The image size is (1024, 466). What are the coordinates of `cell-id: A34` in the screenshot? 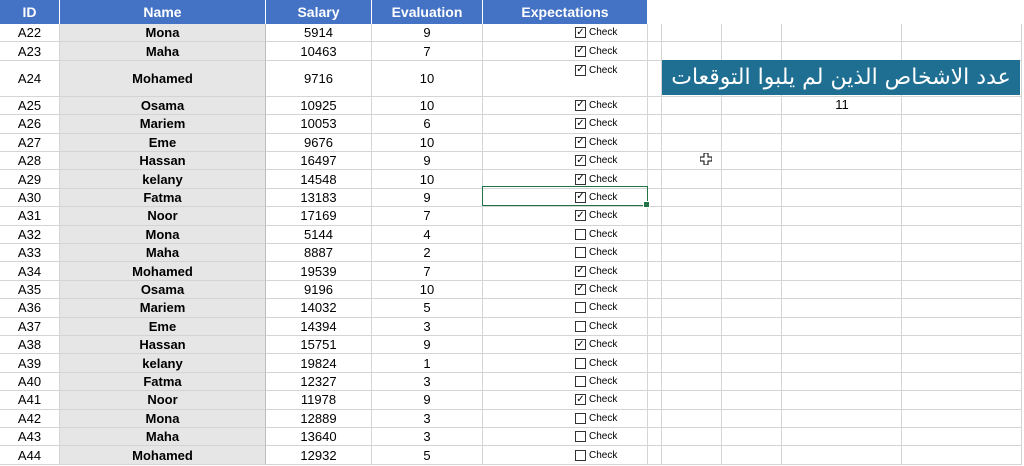 It's located at (30, 271).